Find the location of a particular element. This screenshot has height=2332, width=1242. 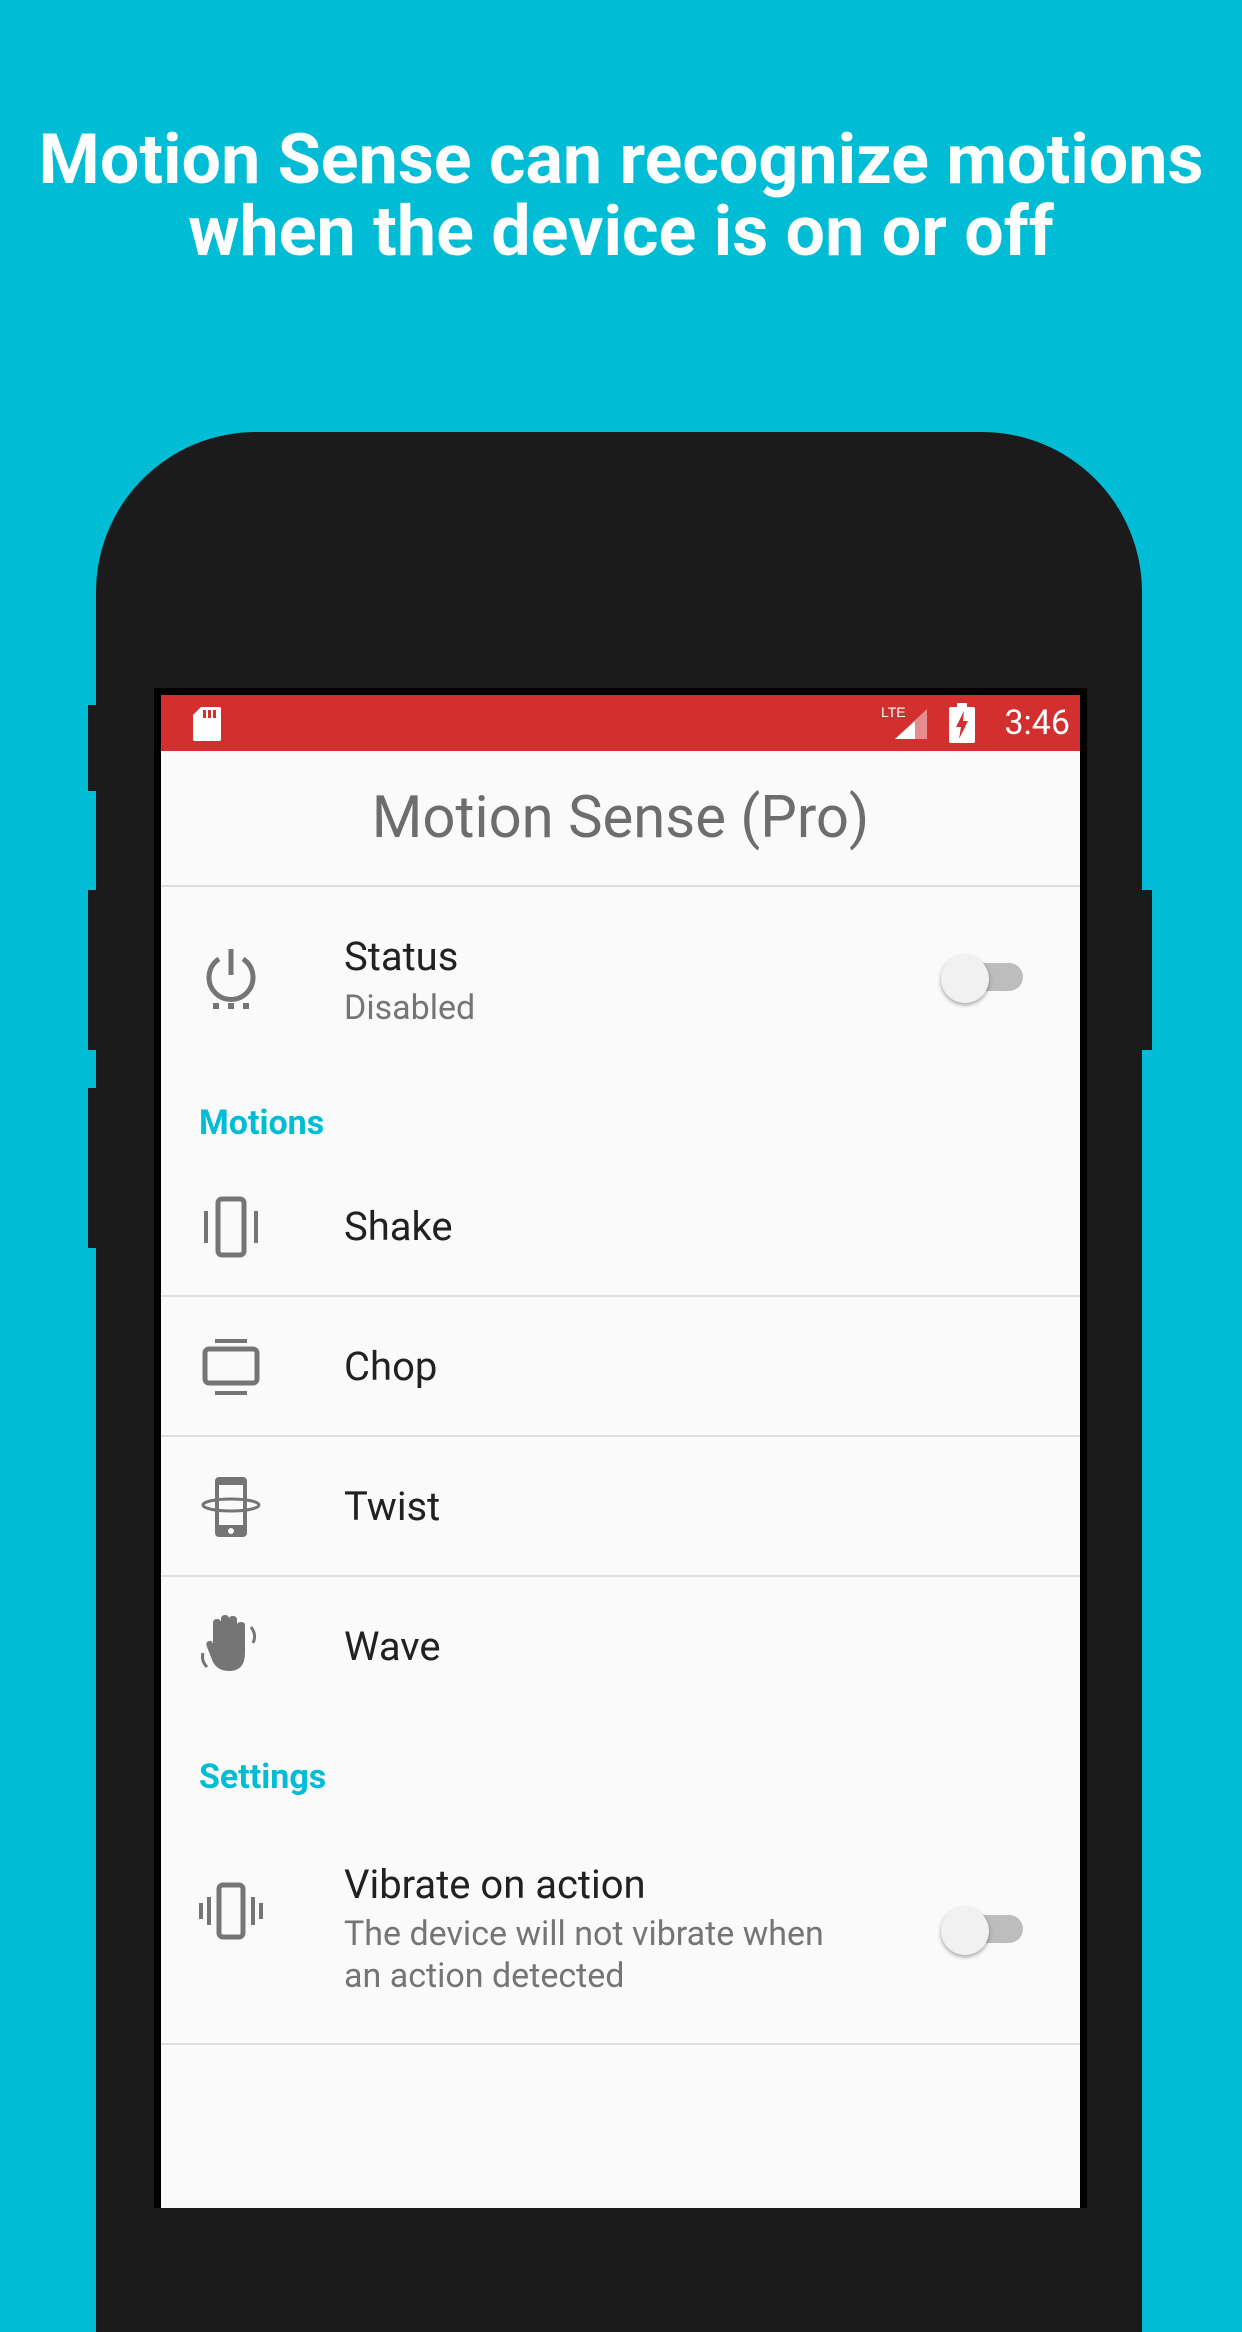

motion-label-shake: Shake is located at coordinates (398, 1226).